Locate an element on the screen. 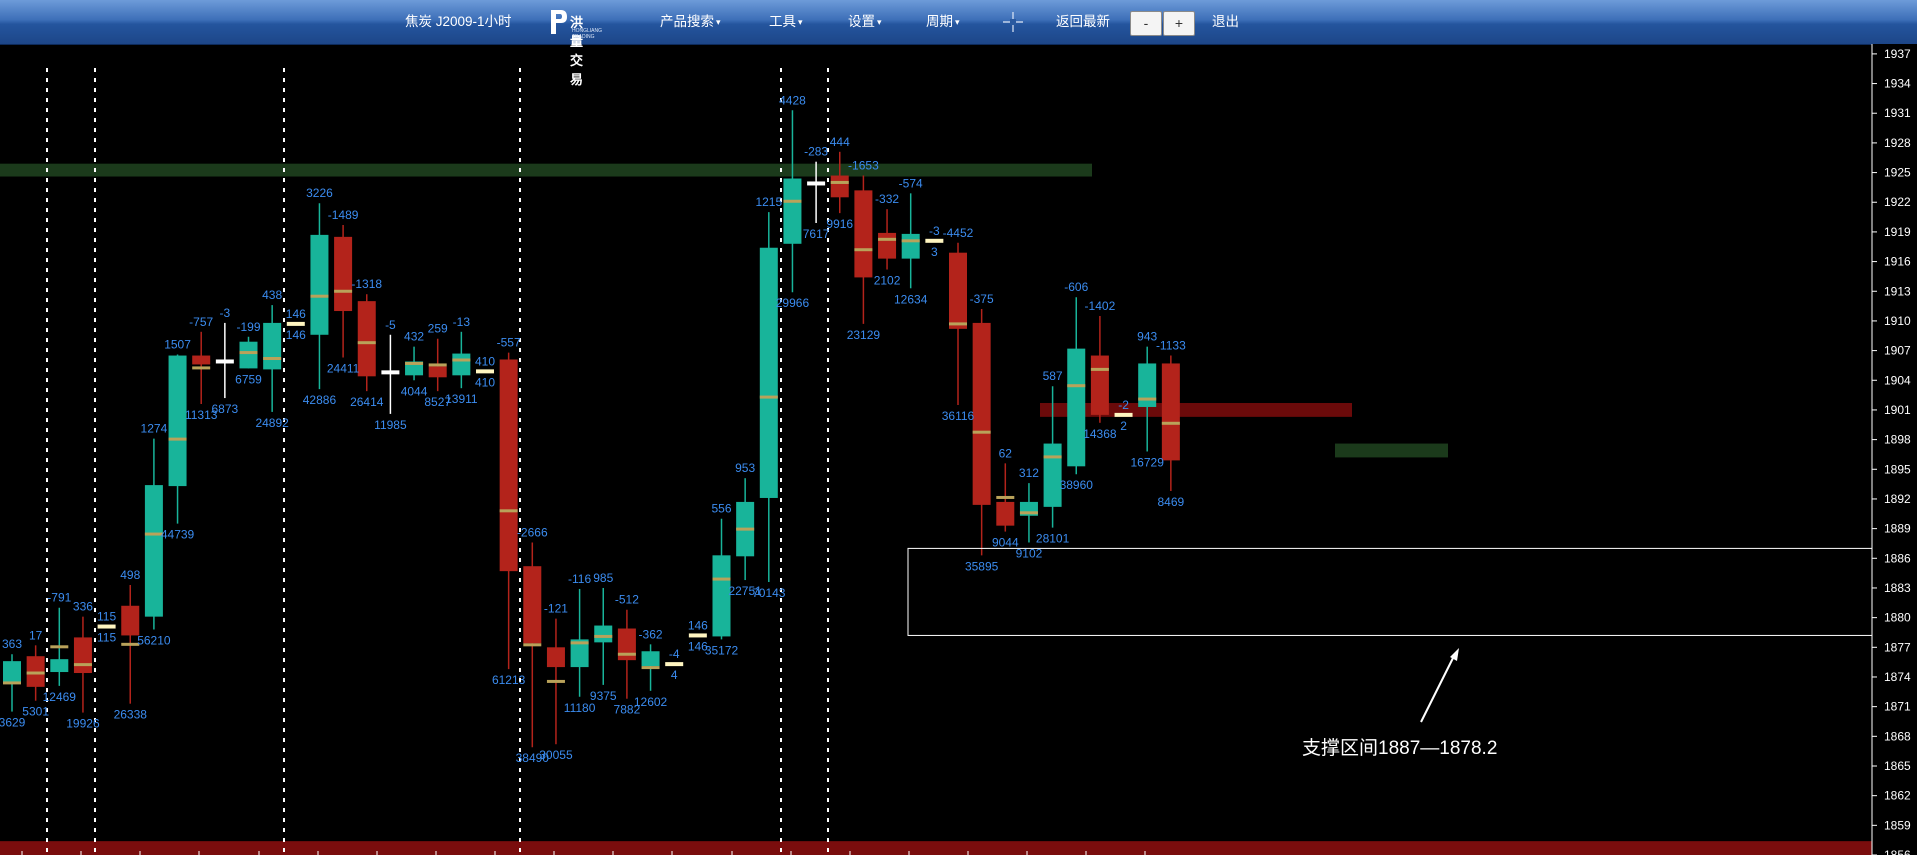 The width and height of the screenshot is (1917, 855). candle-top-label: 498 is located at coordinates (130, 575).